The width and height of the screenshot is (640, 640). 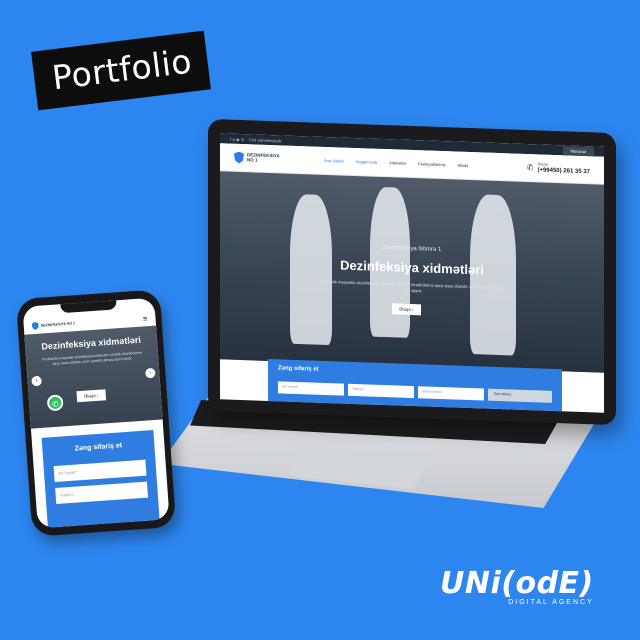 I want to click on chevron-left-icon: ‹, so click(x=36, y=381).